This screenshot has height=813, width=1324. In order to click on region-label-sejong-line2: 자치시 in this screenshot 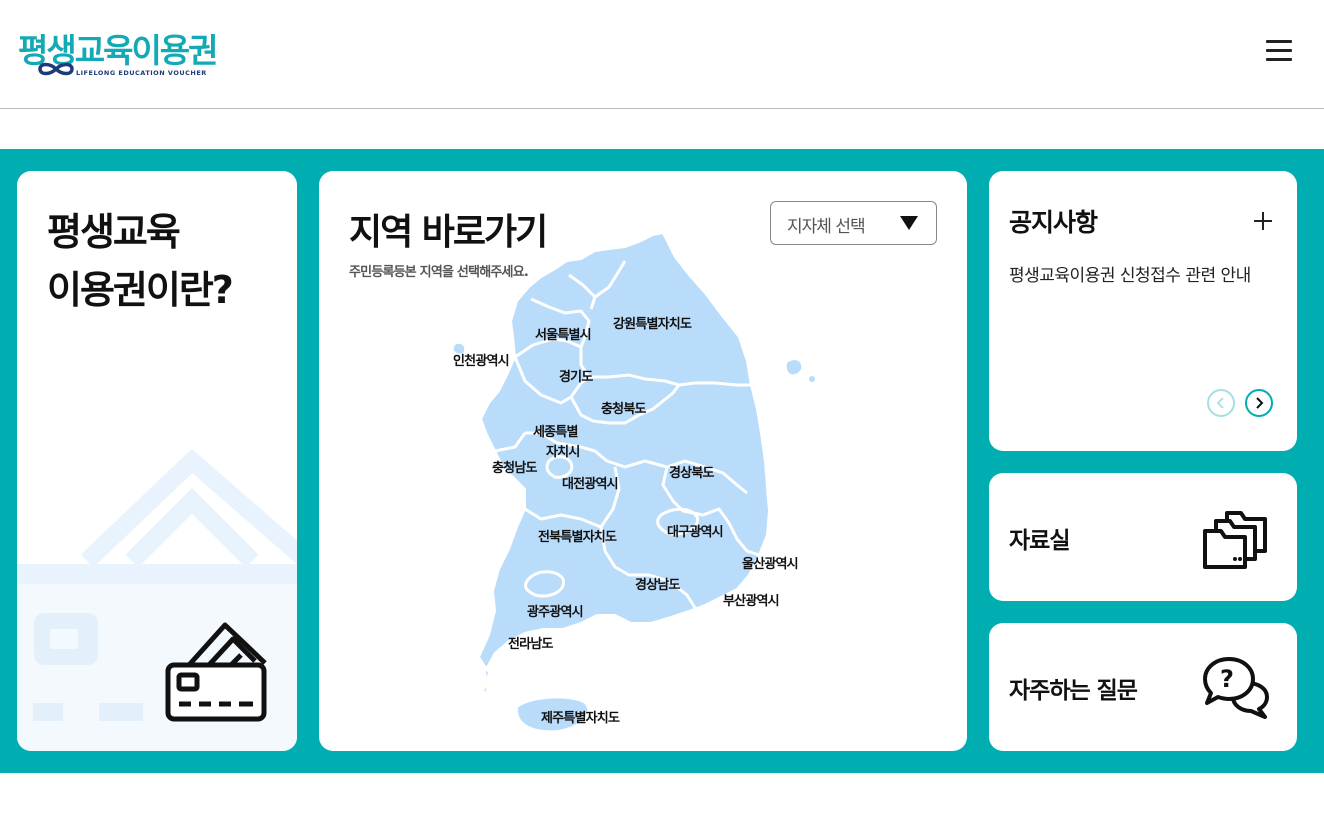, I will do `click(563, 452)`.